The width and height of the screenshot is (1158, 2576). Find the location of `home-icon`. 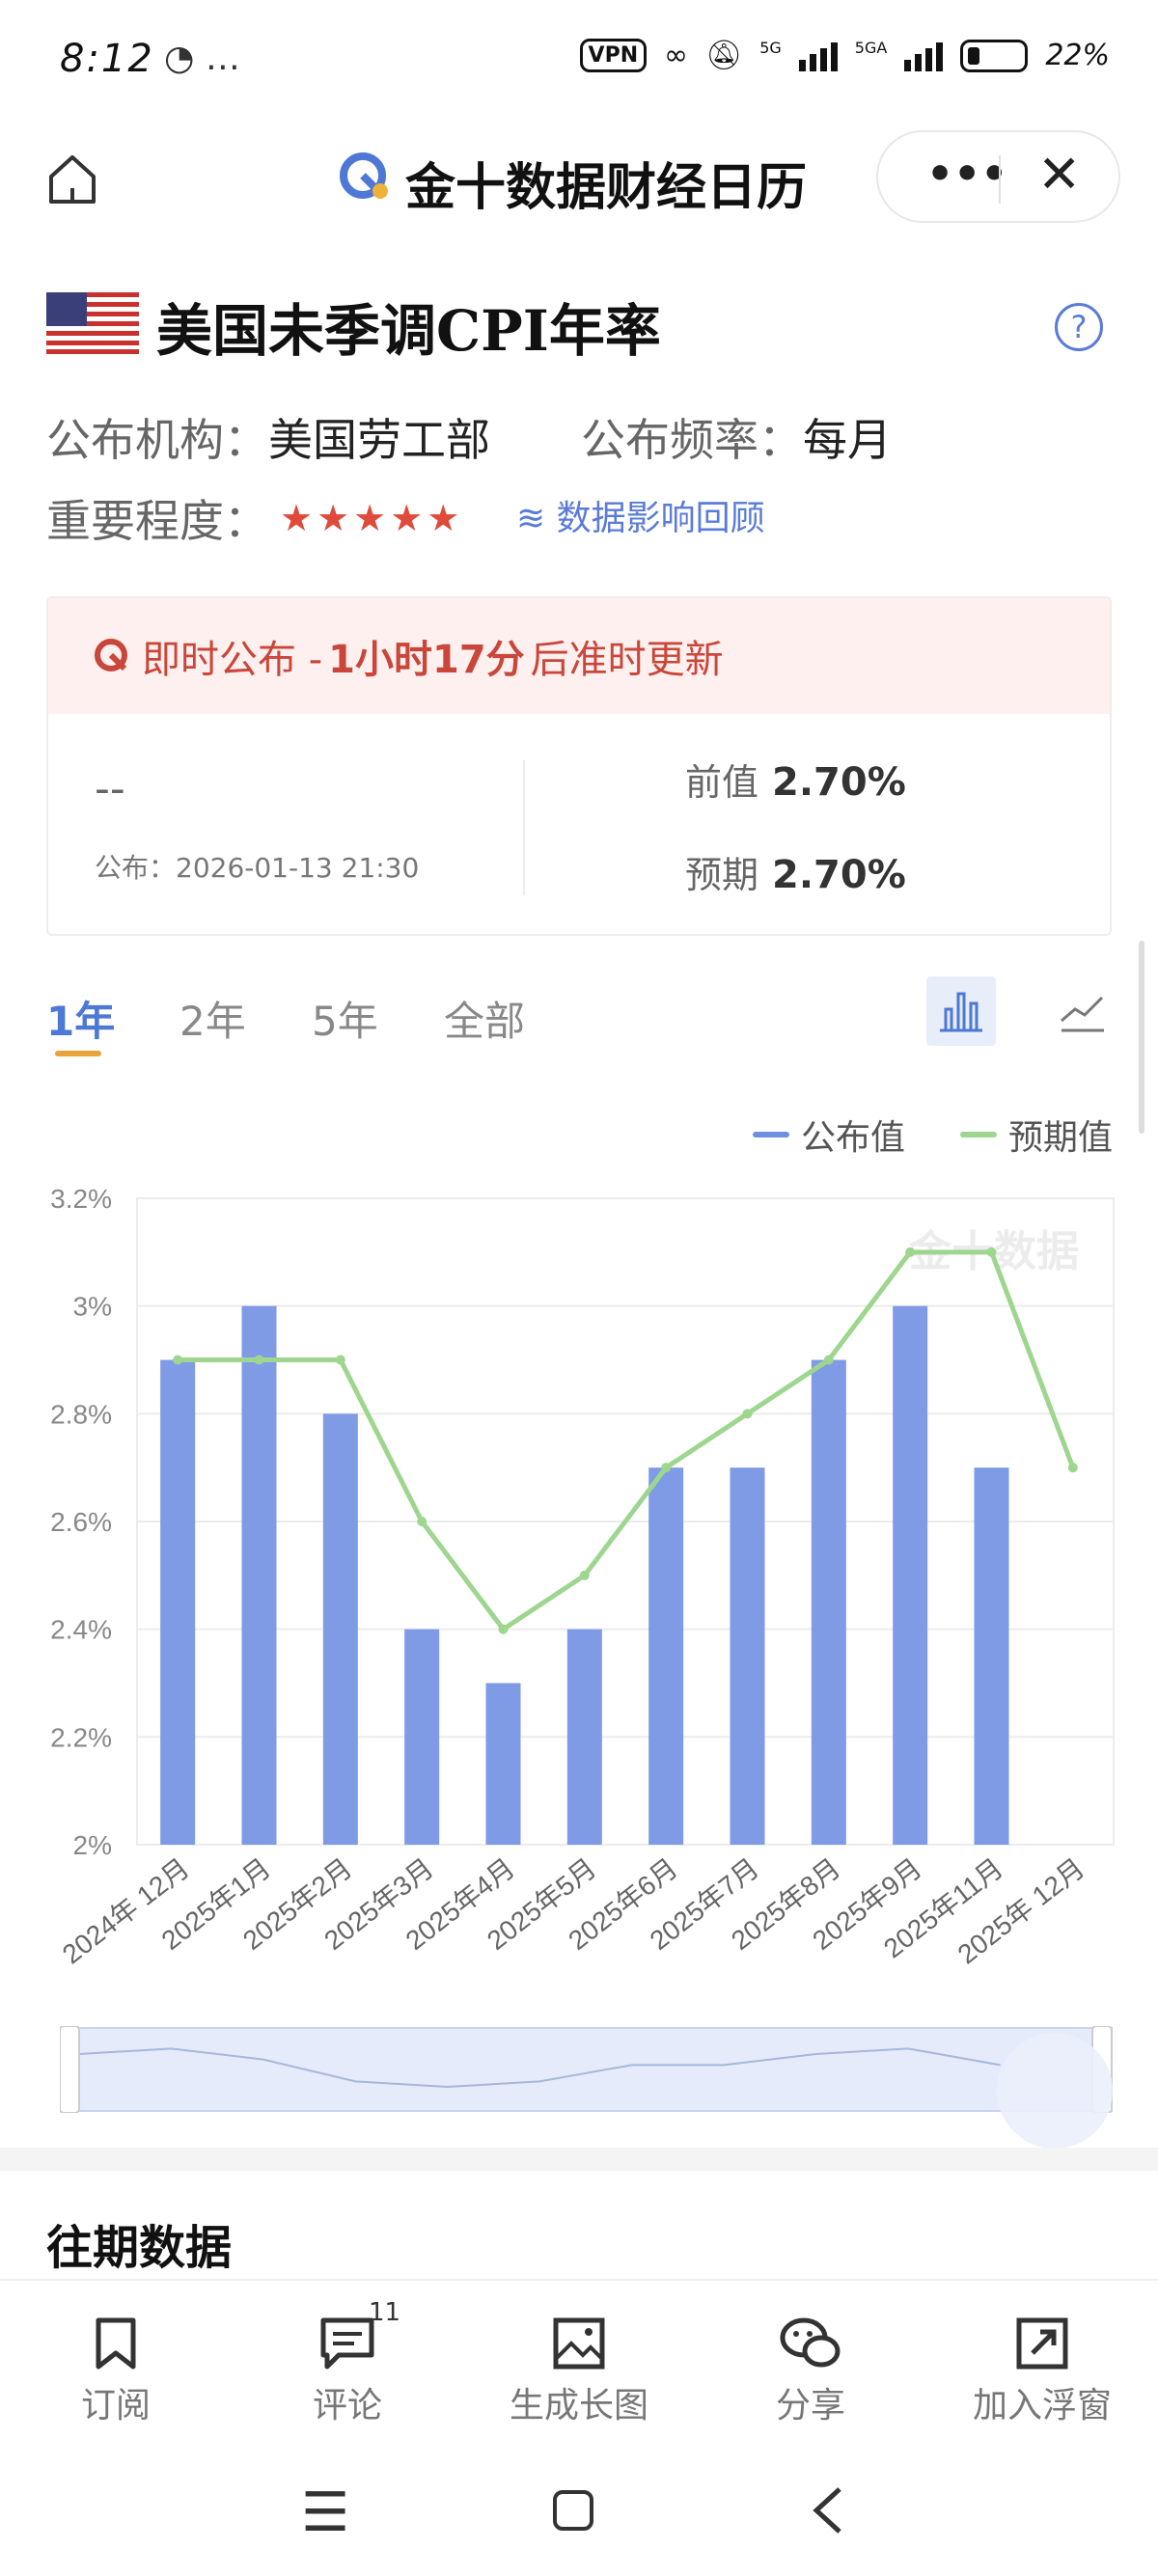

home-icon is located at coordinates (72, 178).